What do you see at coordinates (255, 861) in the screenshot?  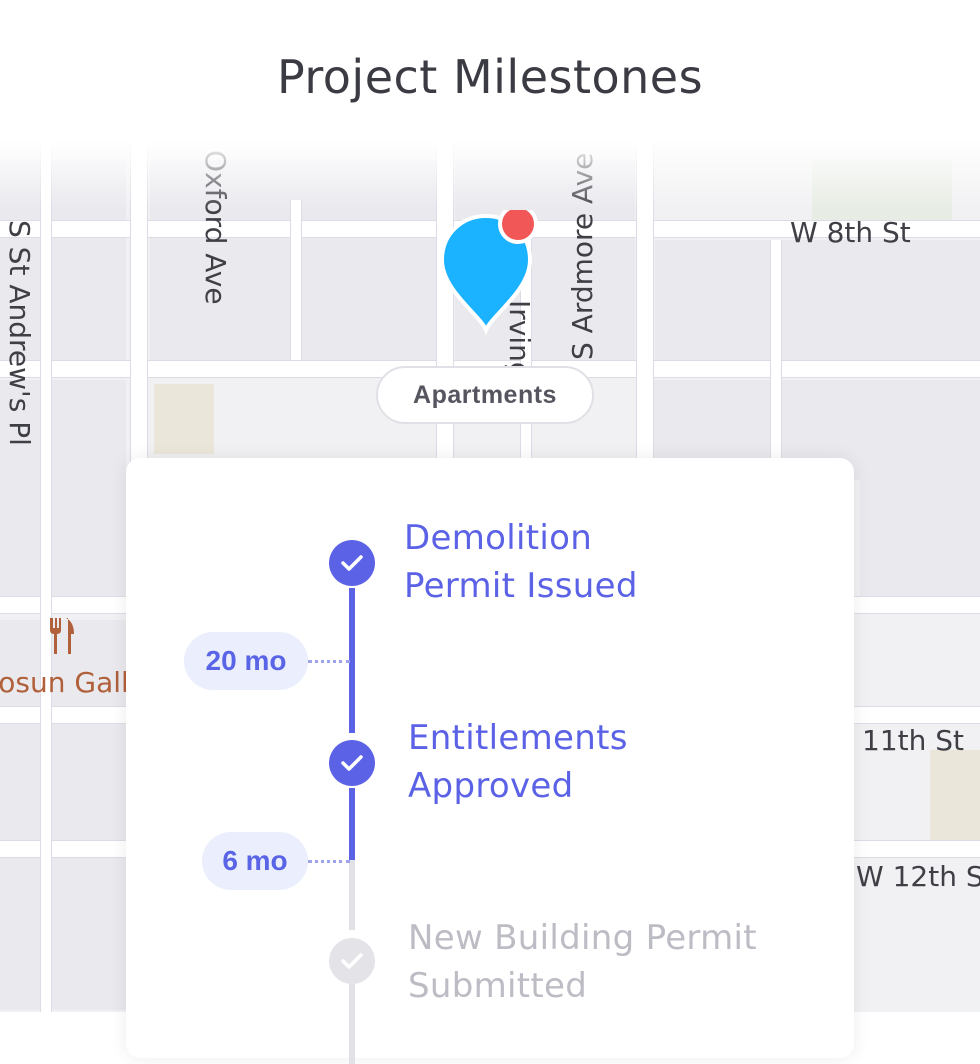 I see `duration-badge: 6 mo` at bounding box center [255, 861].